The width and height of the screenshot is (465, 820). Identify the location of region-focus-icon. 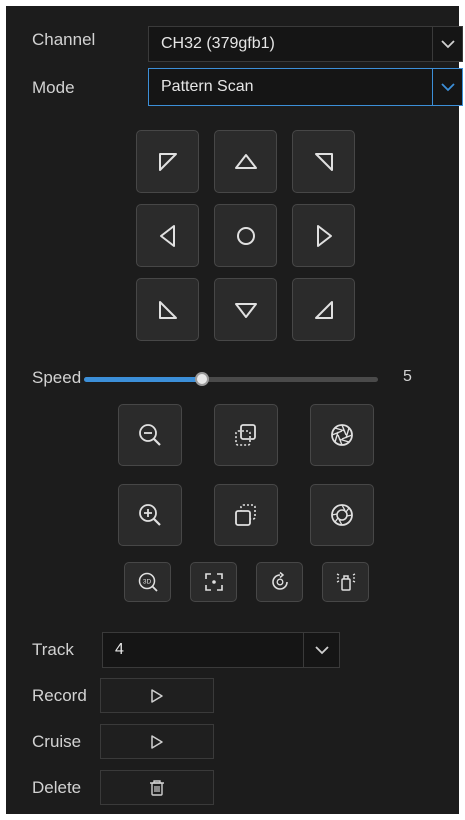
(213, 582).